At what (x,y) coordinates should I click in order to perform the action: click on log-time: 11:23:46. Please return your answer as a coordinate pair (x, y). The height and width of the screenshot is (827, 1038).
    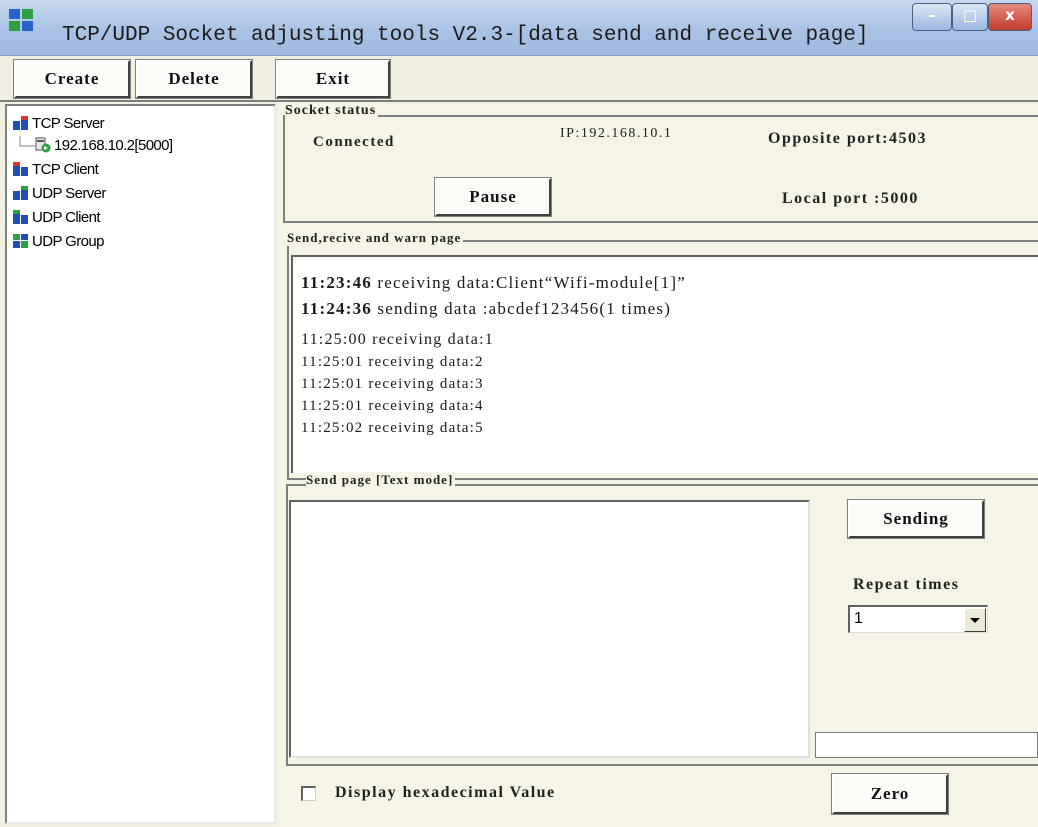
    Looking at the image, I should click on (336, 282).